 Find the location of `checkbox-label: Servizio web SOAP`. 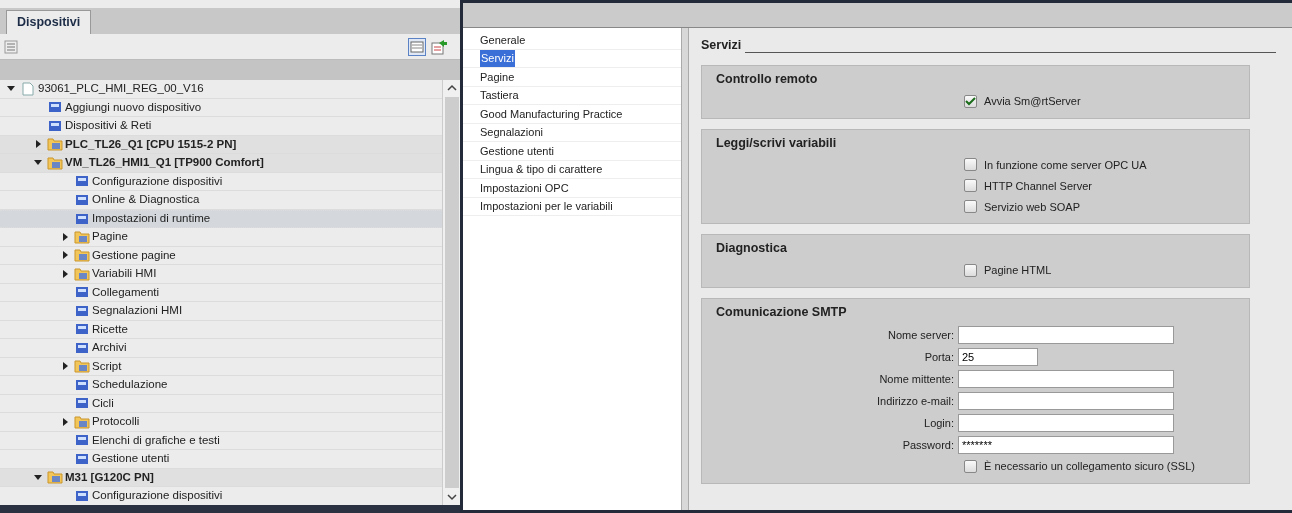

checkbox-label: Servizio web SOAP is located at coordinates (1032, 207).